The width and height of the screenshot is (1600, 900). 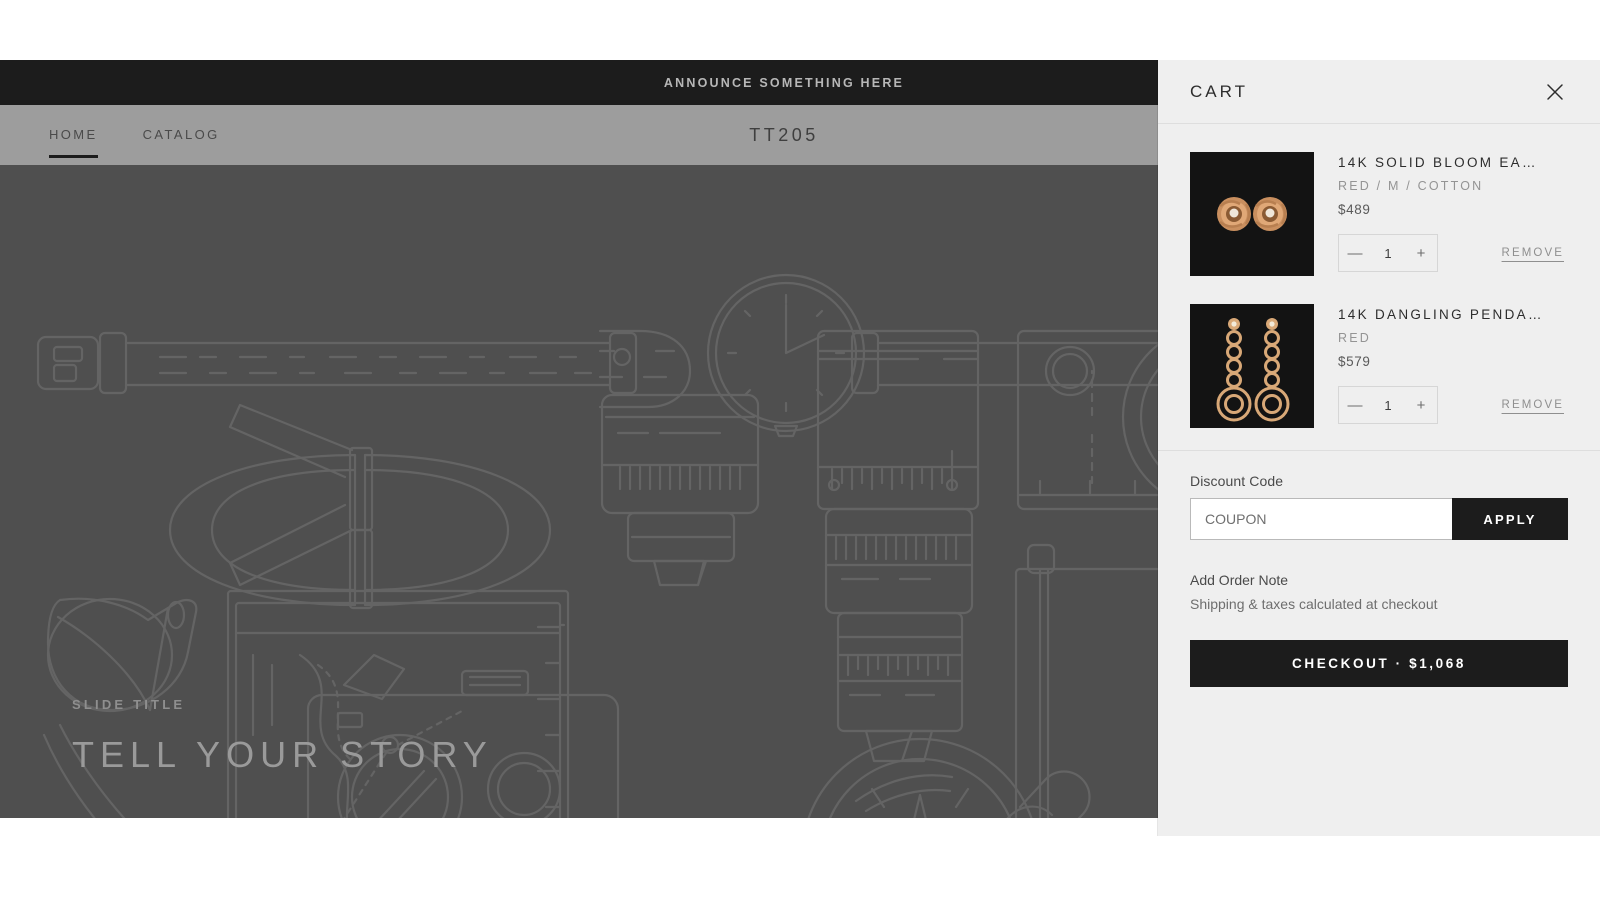 I want to click on hero-kicker: SLIDE TITLE, so click(x=129, y=704).